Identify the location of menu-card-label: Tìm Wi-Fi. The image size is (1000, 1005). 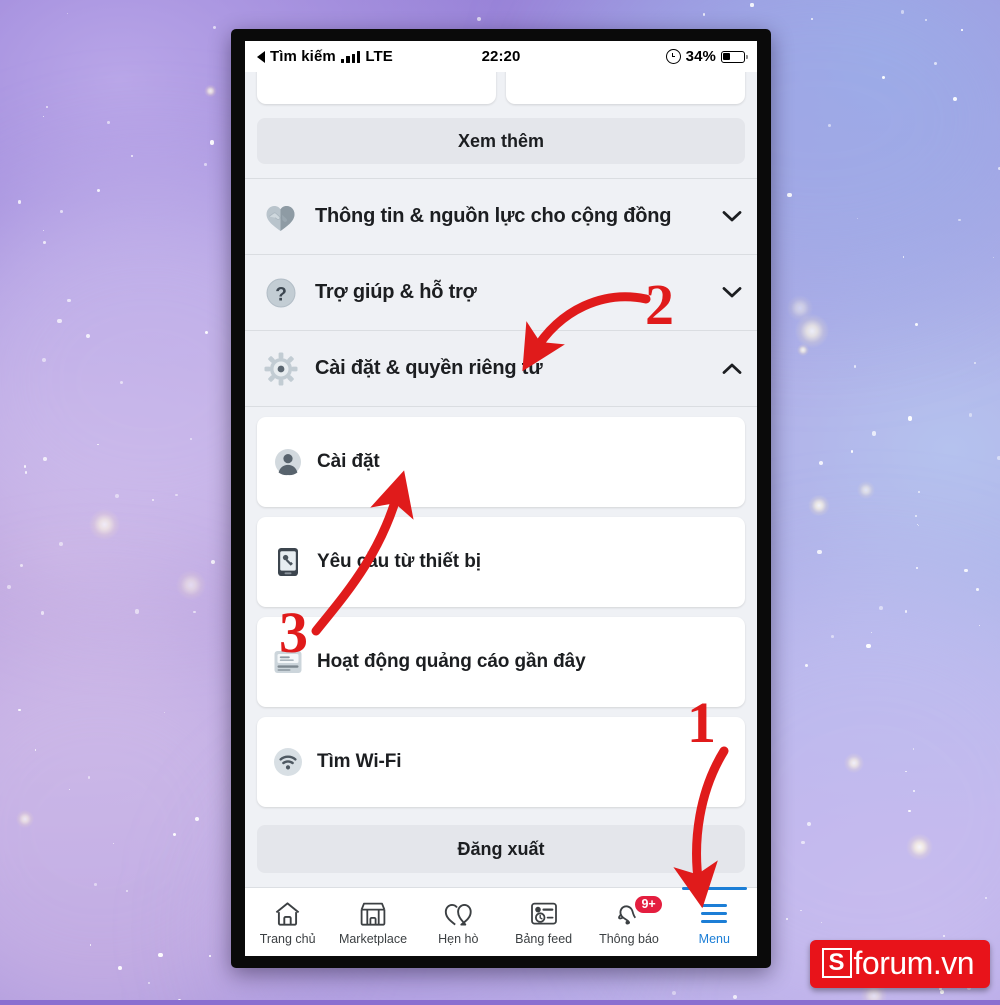
(359, 761).